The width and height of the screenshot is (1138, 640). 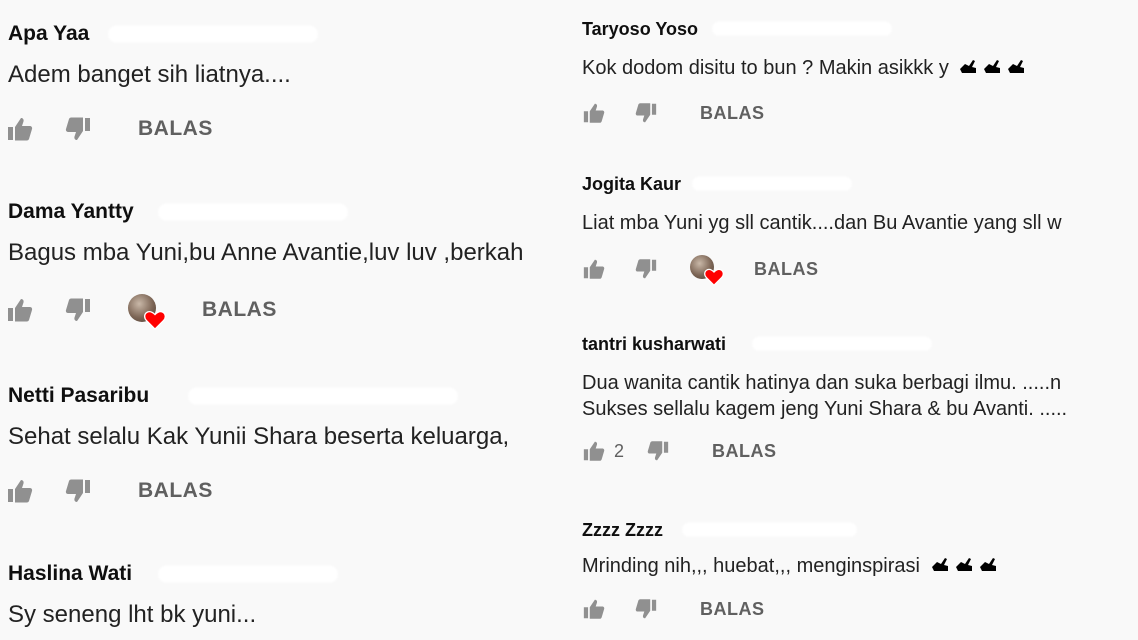 What do you see at coordinates (860, 451) in the screenshot?
I see `comment-toolbar: 2 BALAS` at bounding box center [860, 451].